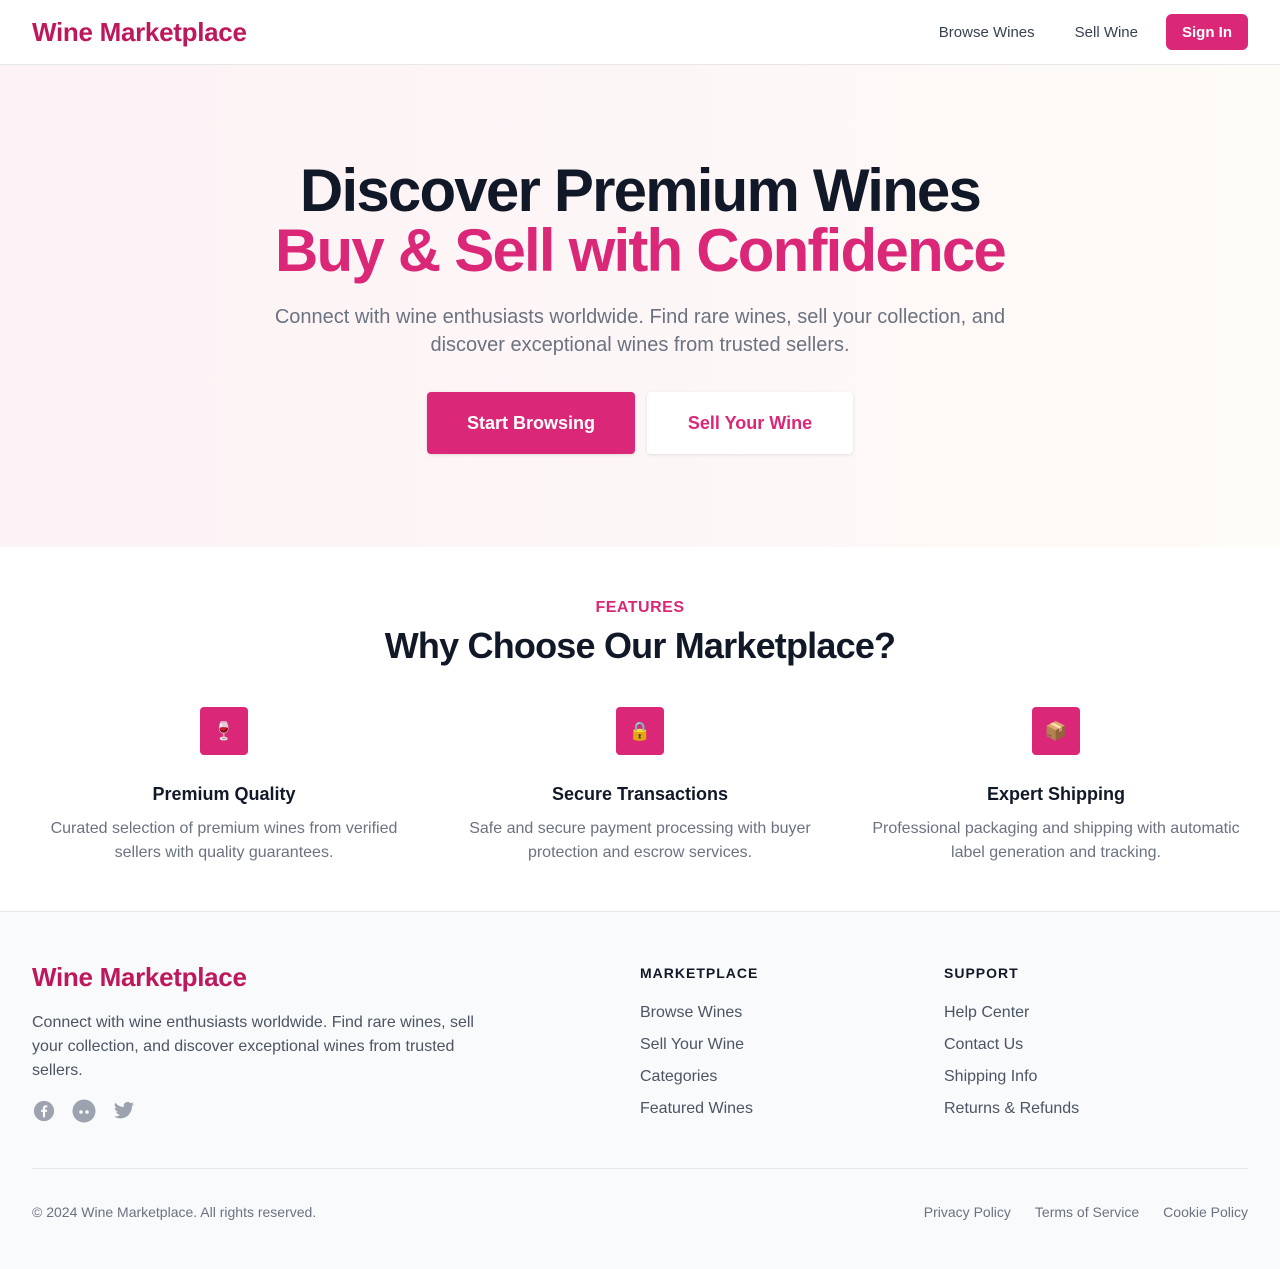  I want to click on hero-actions: Start Browsing Sell Your Wine, so click(640, 423).